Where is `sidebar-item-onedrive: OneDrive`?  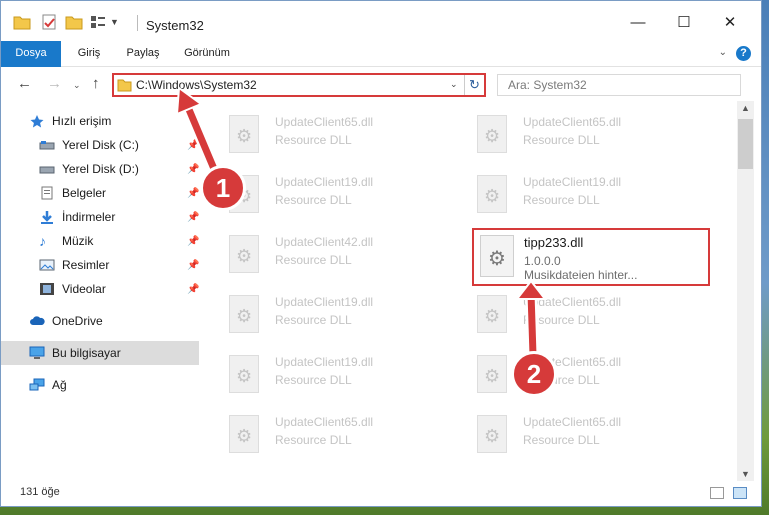
sidebar-item-onedrive: OneDrive is located at coordinates (100, 321).